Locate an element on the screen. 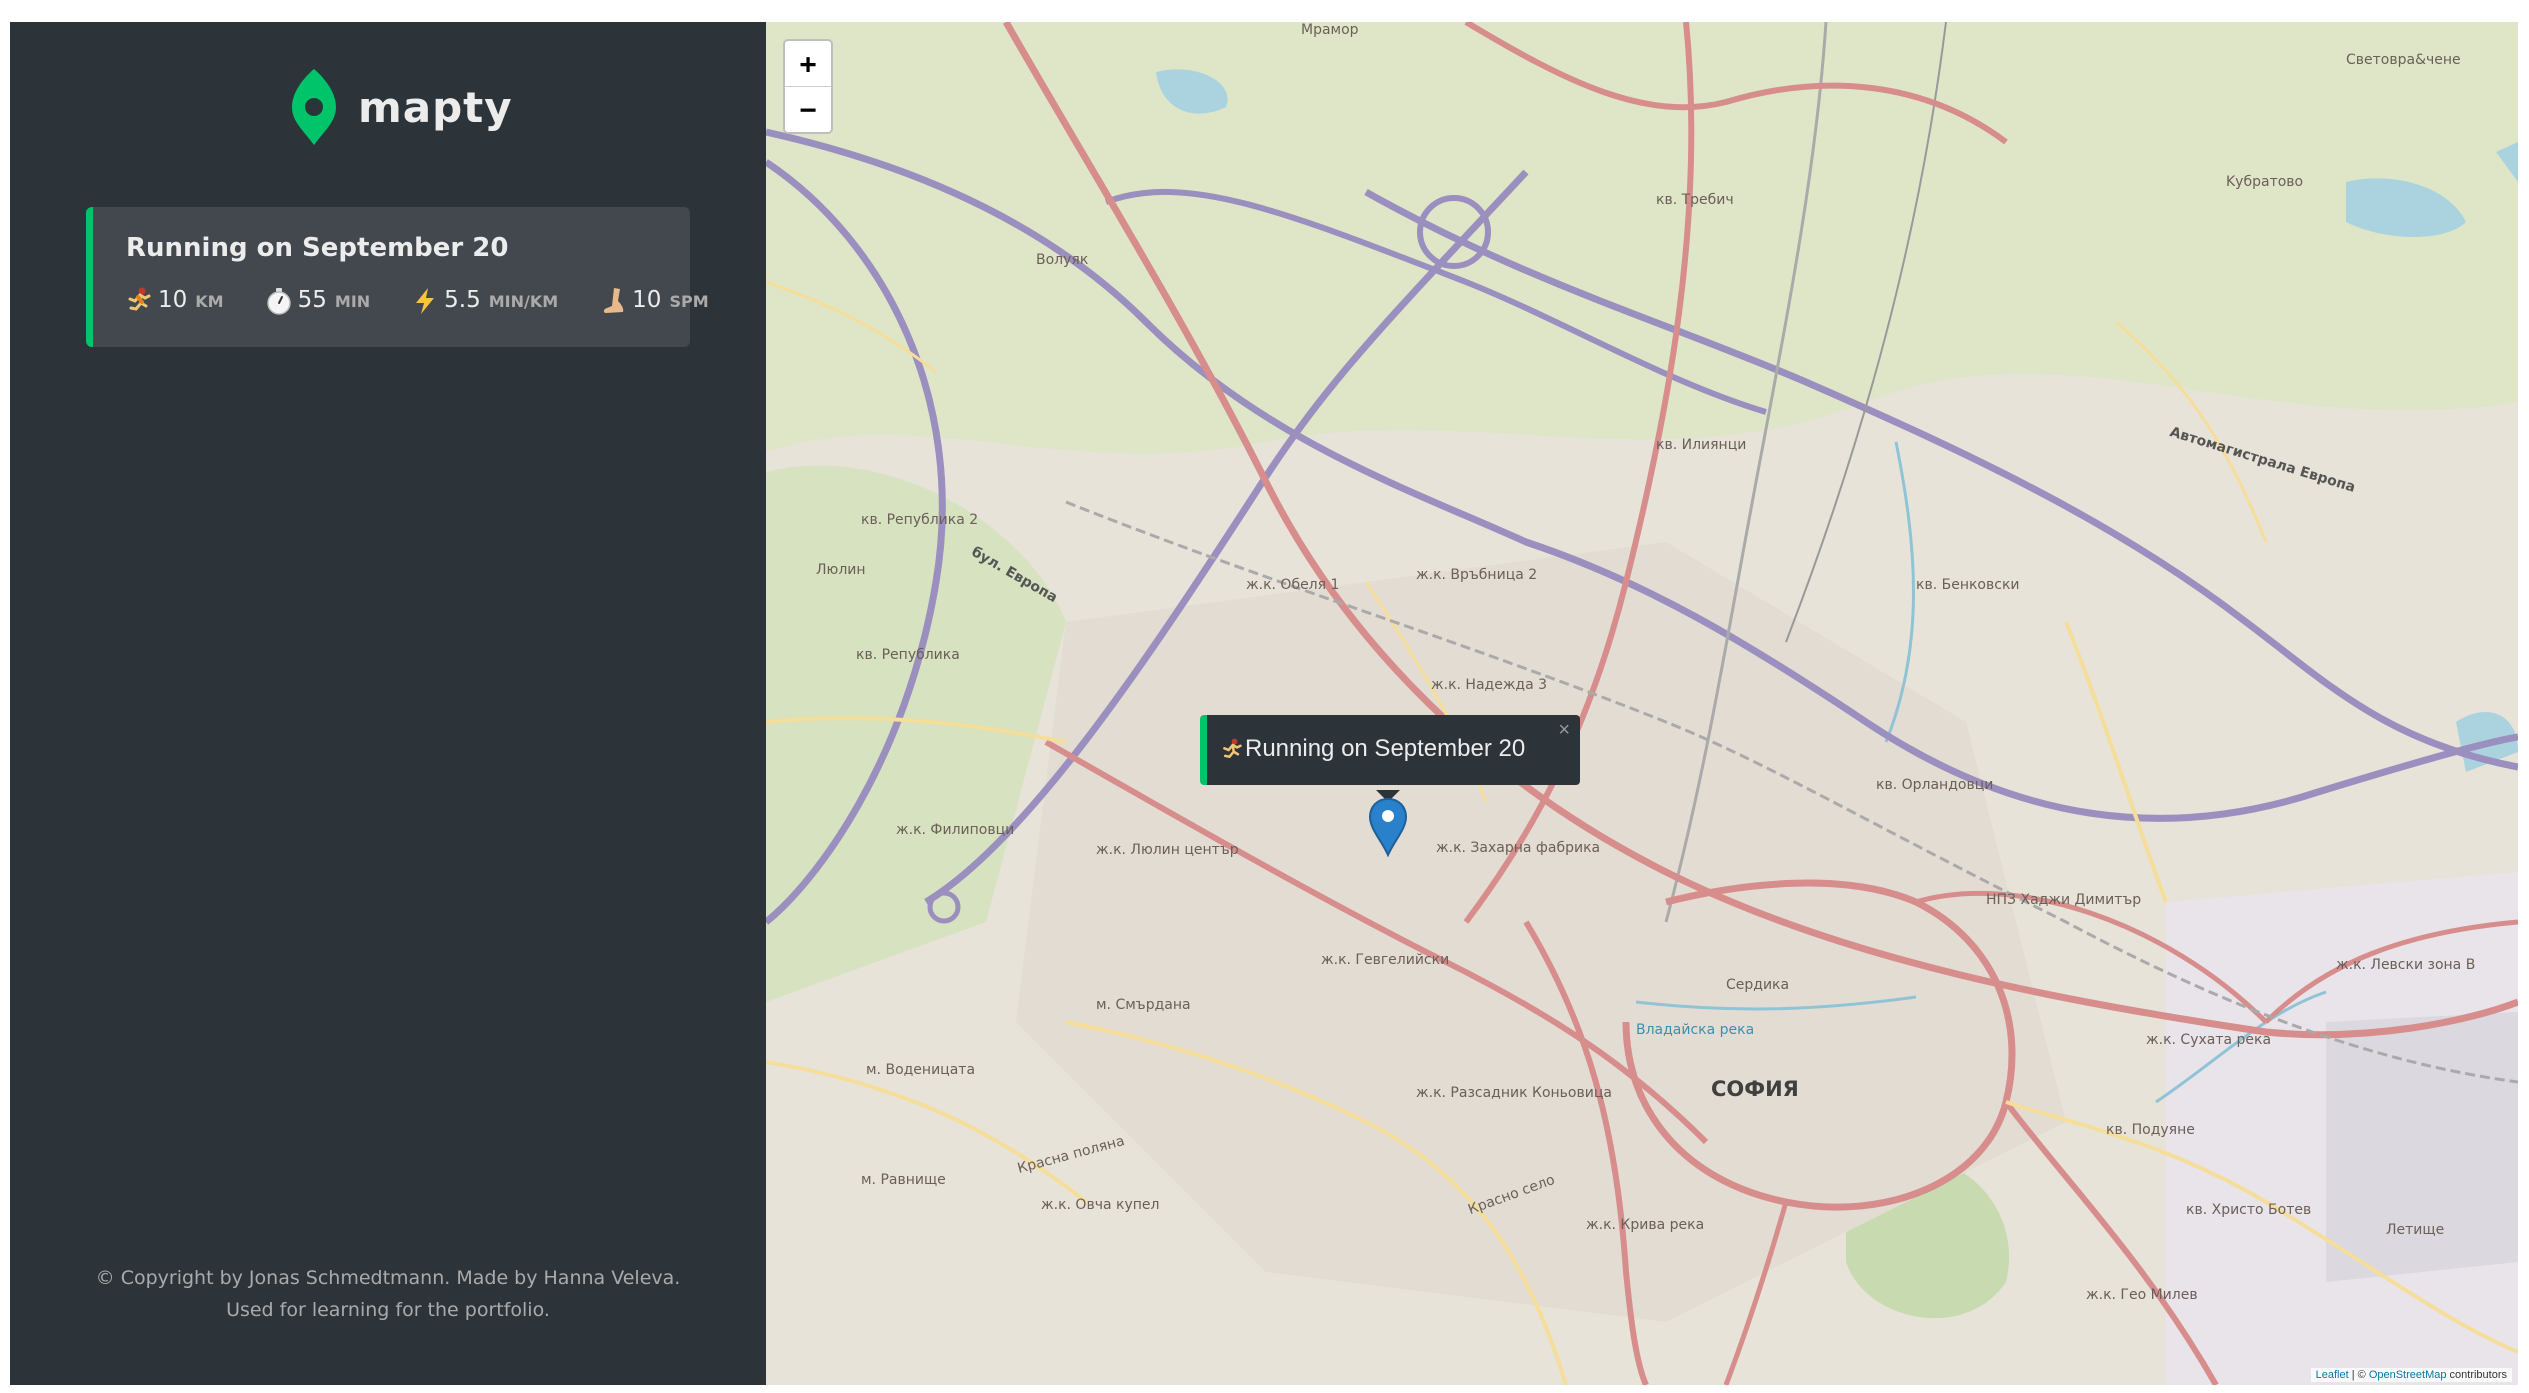 This screenshot has width=2529, height=1393. lightning-icon is located at coordinates (425, 301).